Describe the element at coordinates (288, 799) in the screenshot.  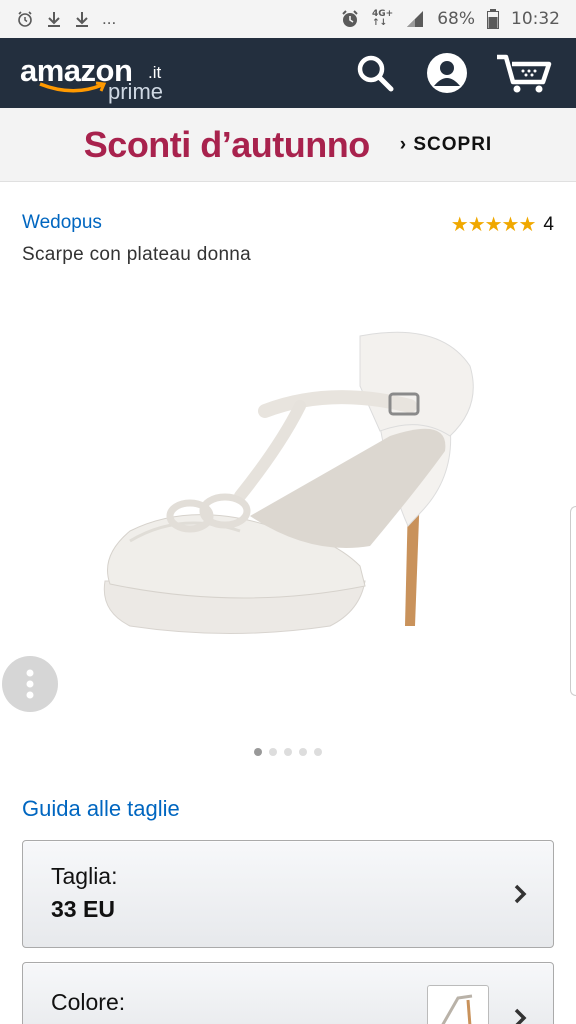
I see `size-guide-link: Guida alle taglie` at that location.